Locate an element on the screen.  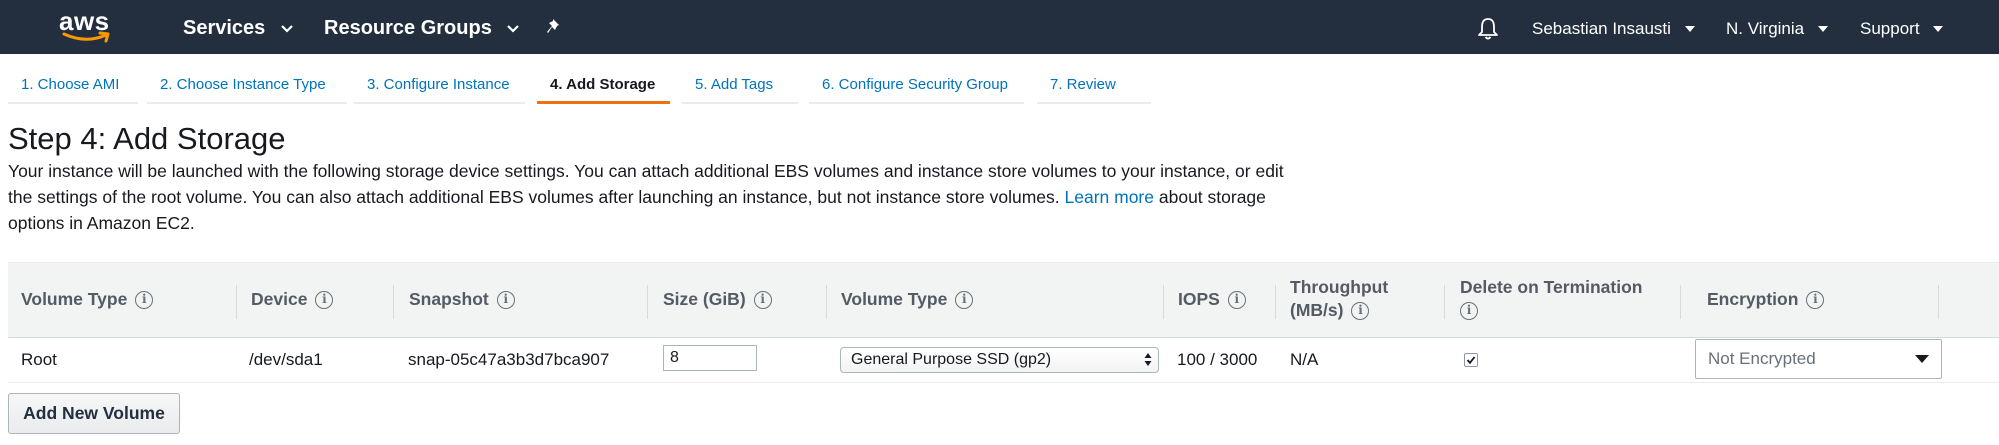
col-encryption: Encryption i is located at coordinates (1766, 299).